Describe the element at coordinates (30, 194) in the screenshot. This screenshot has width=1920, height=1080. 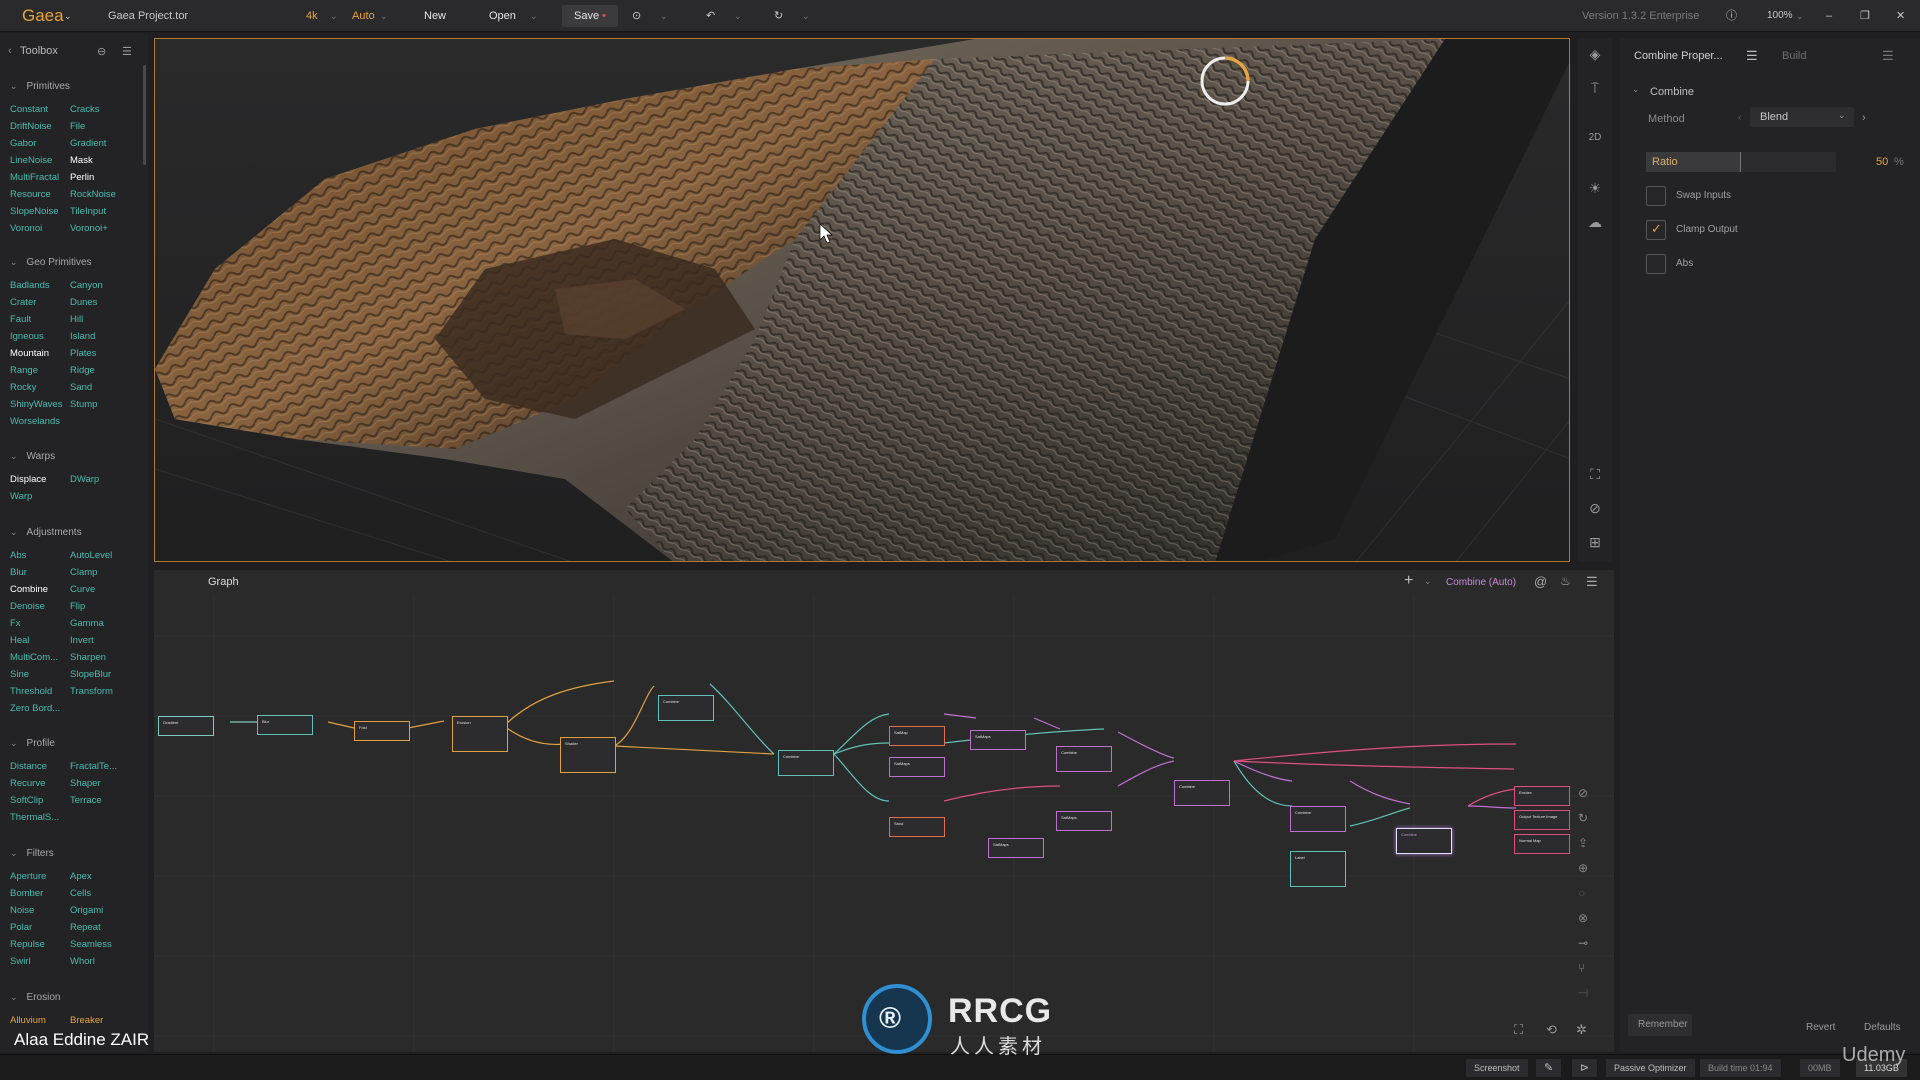
I see `node-resource: Resource` at that location.